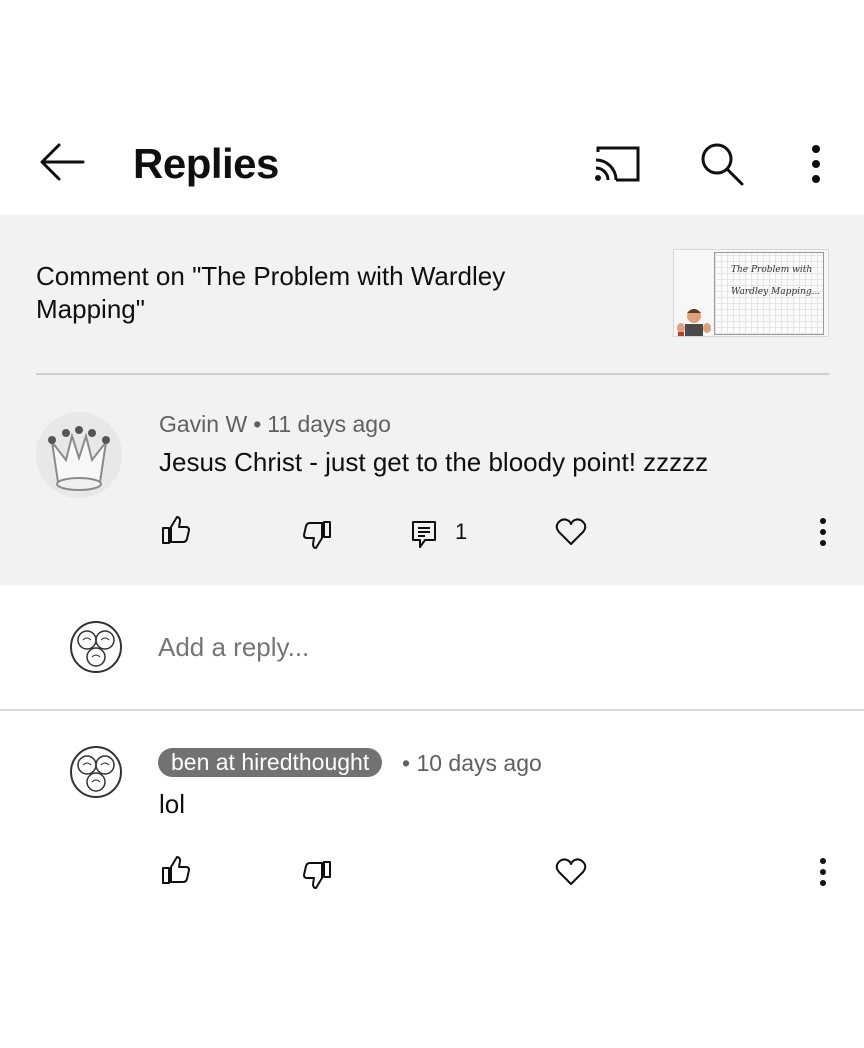 The width and height of the screenshot is (864, 1048). I want to click on reply-time: • 10 days ago, so click(472, 763).